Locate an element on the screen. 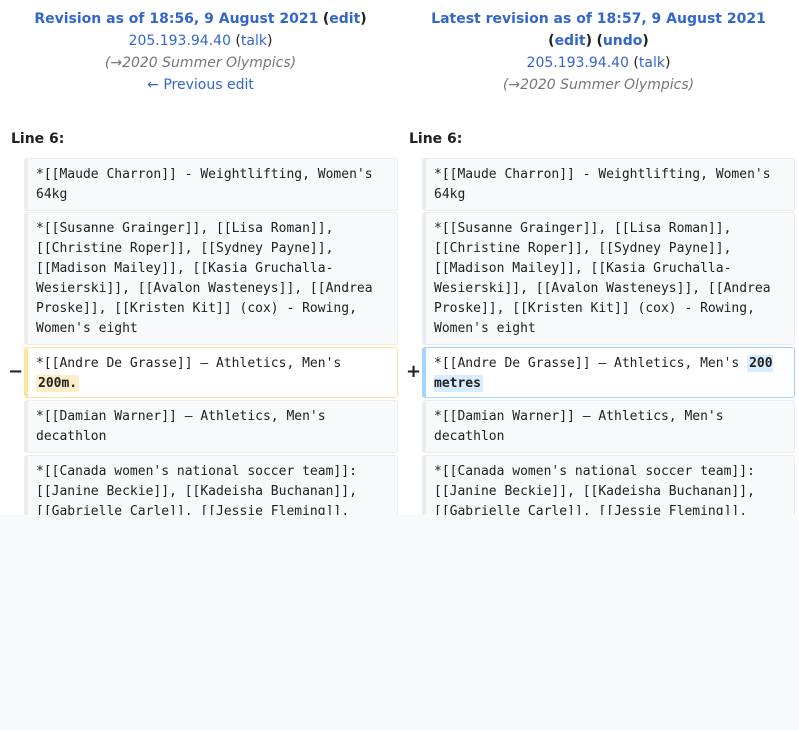 The width and height of the screenshot is (799, 730). old-section-link: →2020 Summer Olympics is located at coordinates (200, 63).